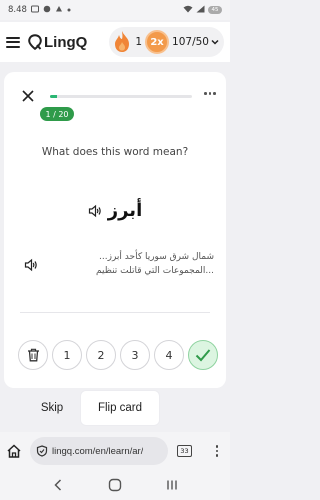 Image resolution: width=320 pixels, height=500 pixels. I want to click on more-options-icon, so click(210, 93).